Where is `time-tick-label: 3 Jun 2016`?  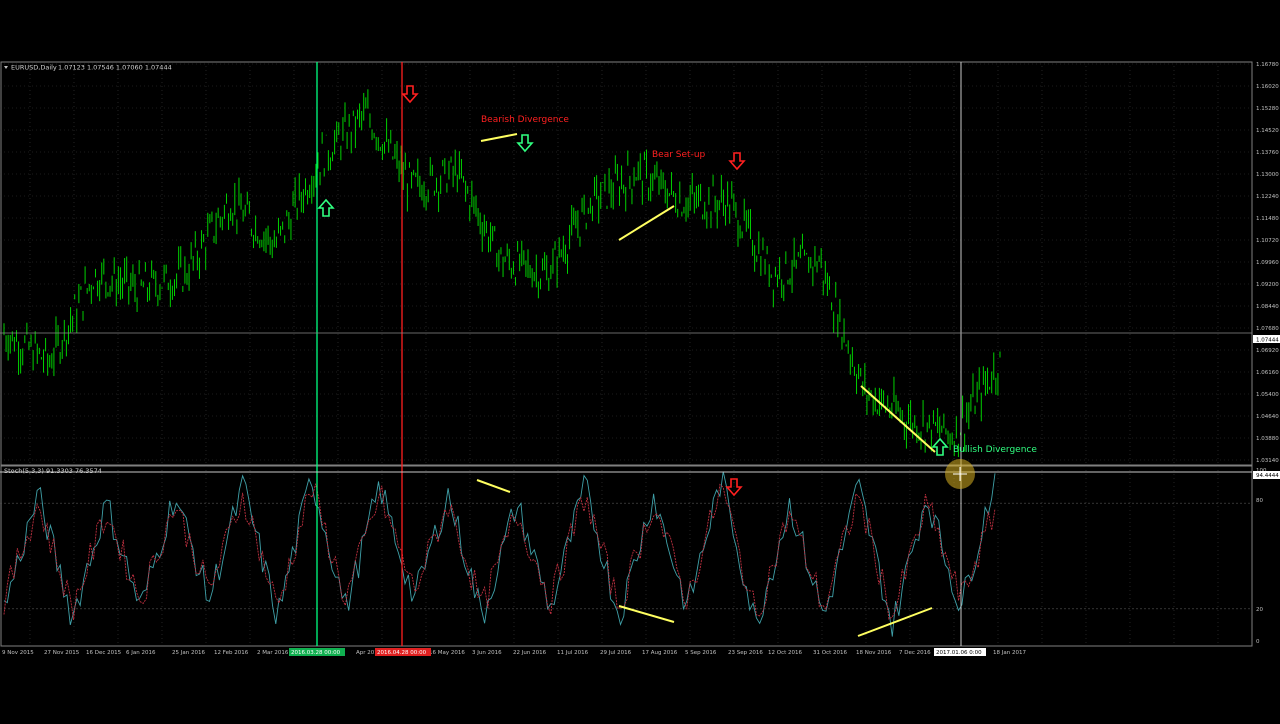
time-tick-label: 3 Jun 2016 is located at coordinates (487, 653).